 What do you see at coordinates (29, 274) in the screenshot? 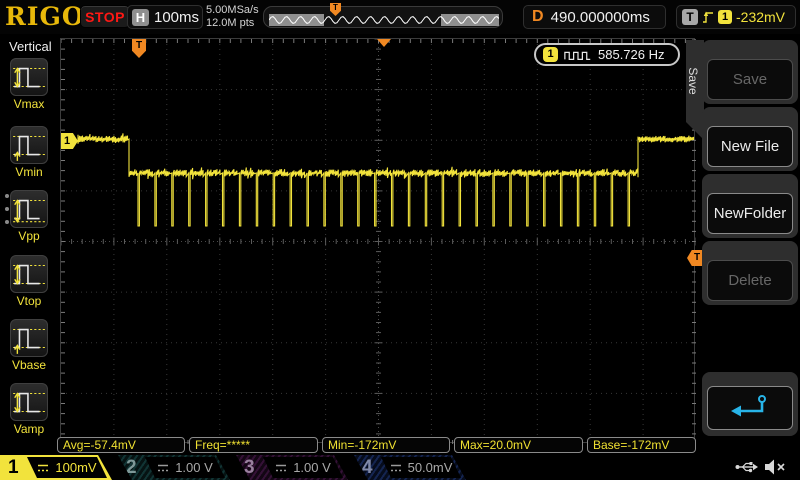
I see `vtop-icon` at bounding box center [29, 274].